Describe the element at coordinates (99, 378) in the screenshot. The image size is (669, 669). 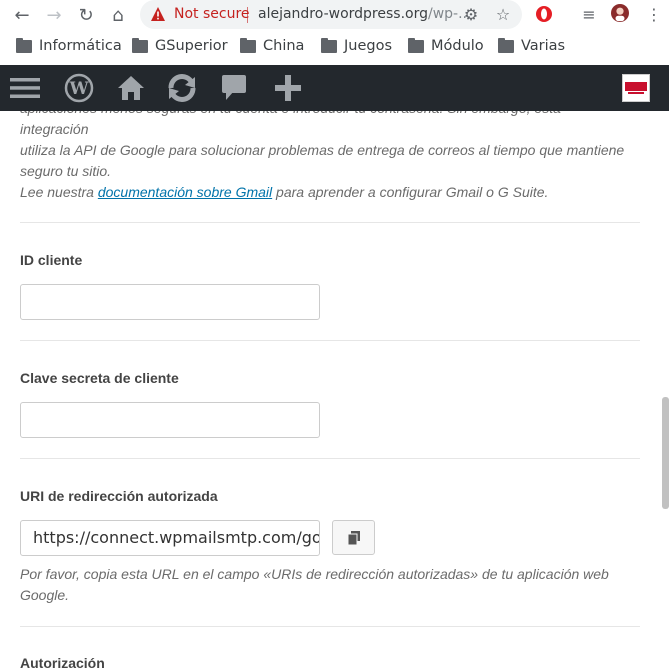
I see `client-secret-label: Clave secreta de cliente` at that location.